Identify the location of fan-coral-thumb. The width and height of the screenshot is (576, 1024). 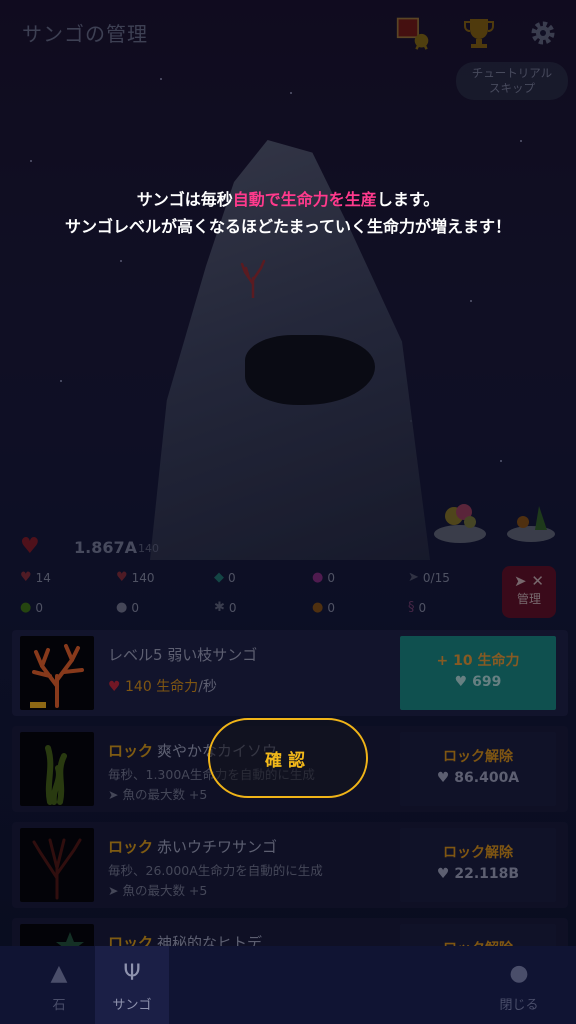
(57, 865).